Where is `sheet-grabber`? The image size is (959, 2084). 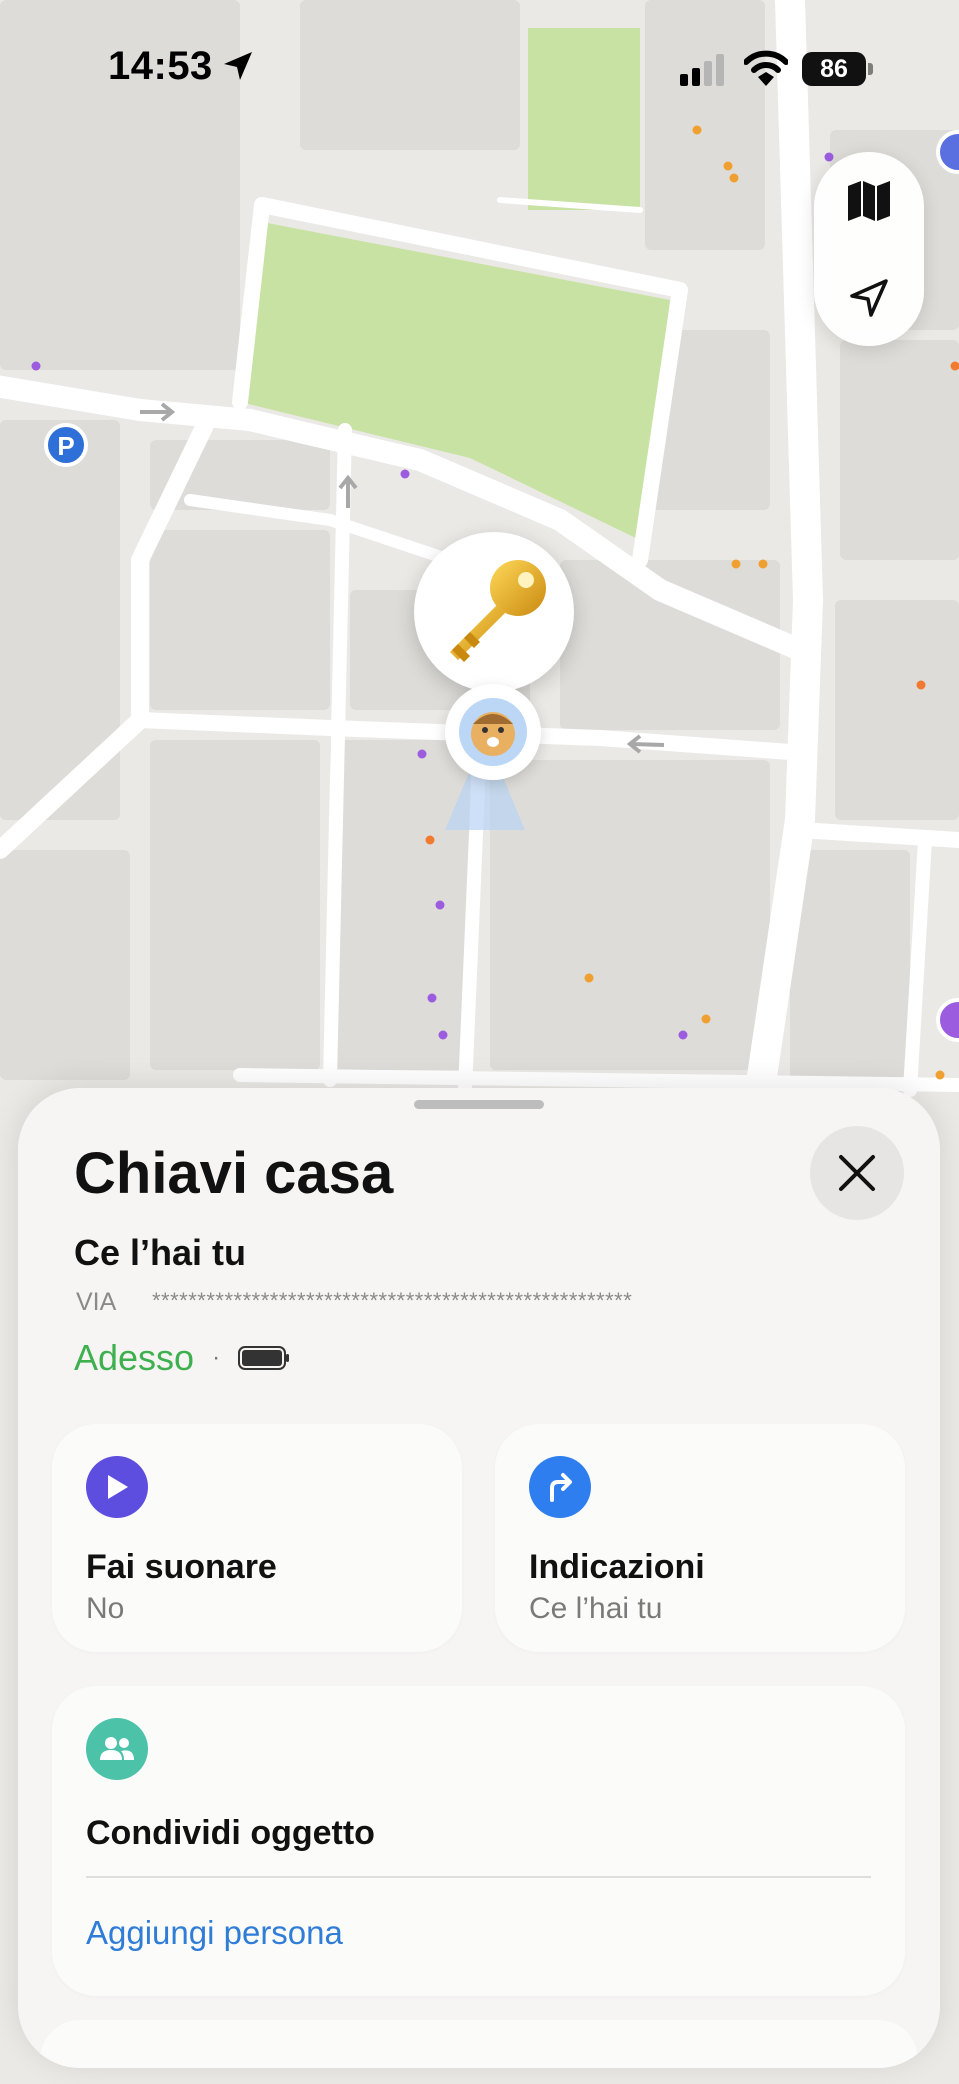
sheet-grabber is located at coordinates (479, 1104).